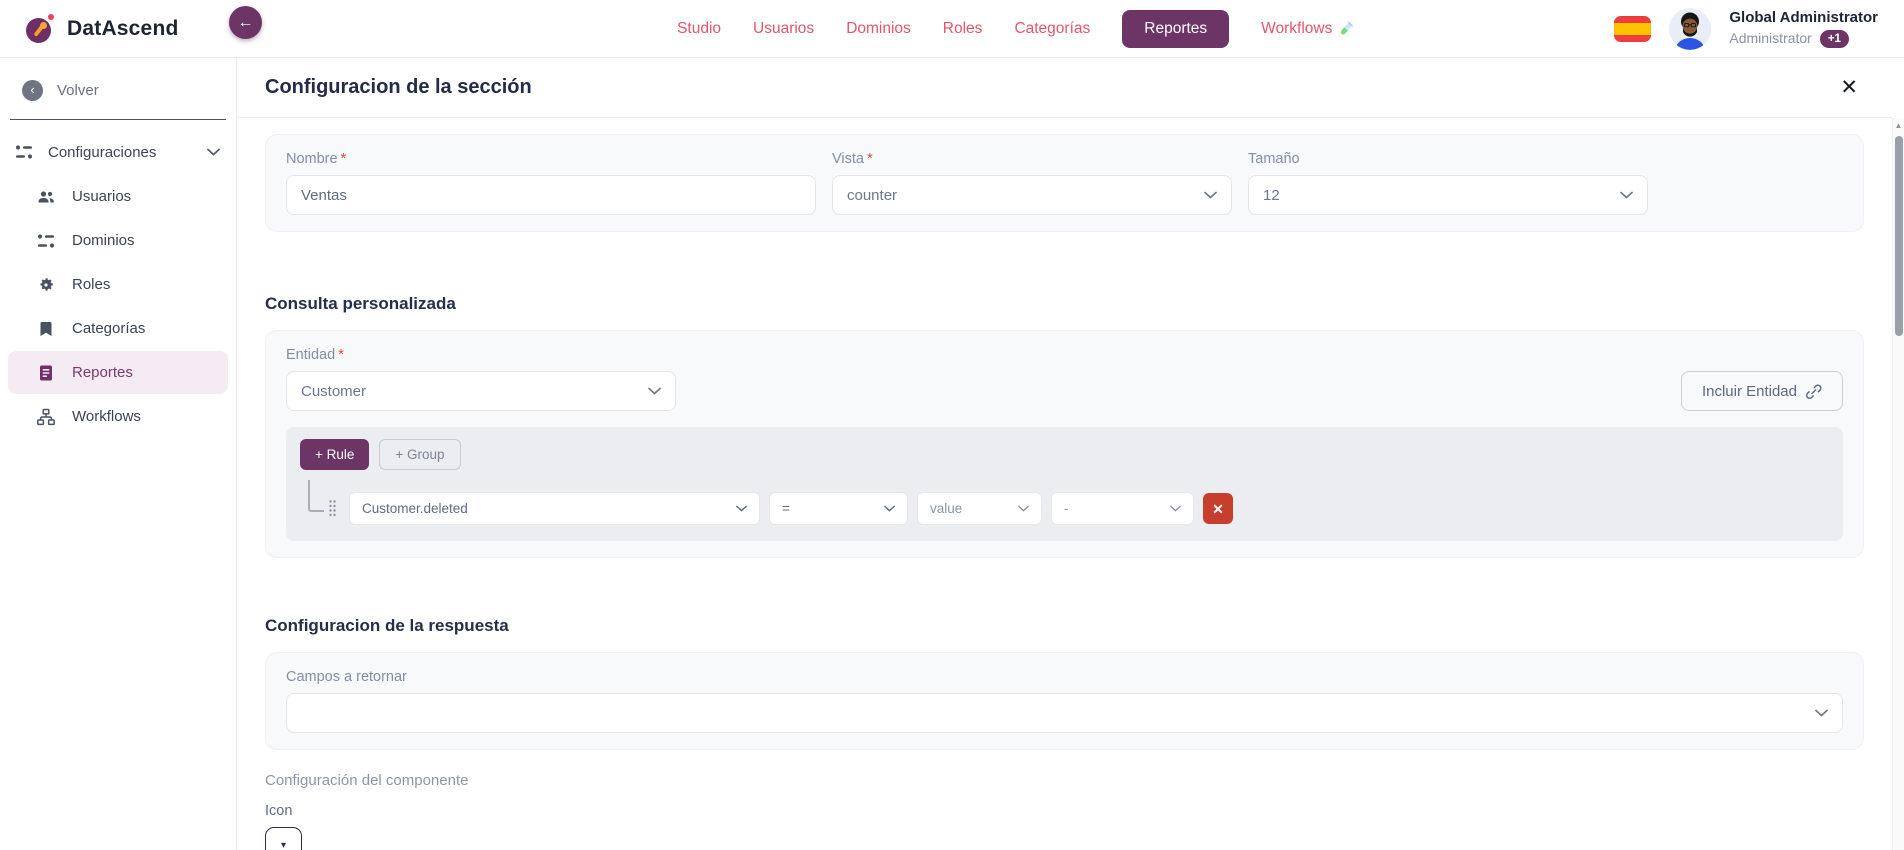  Describe the element at coordinates (118, 372) in the screenshot. I see `sidebar-item-reportes: Reportes` at that location.